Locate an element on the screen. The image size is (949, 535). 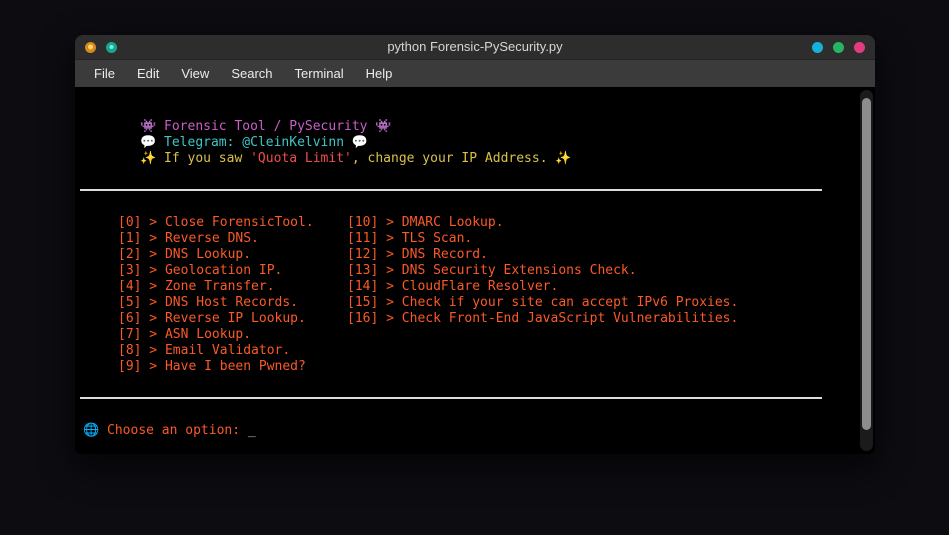
menubar: File Edit View Search Terminal Help is located at coordinates (475, 73).